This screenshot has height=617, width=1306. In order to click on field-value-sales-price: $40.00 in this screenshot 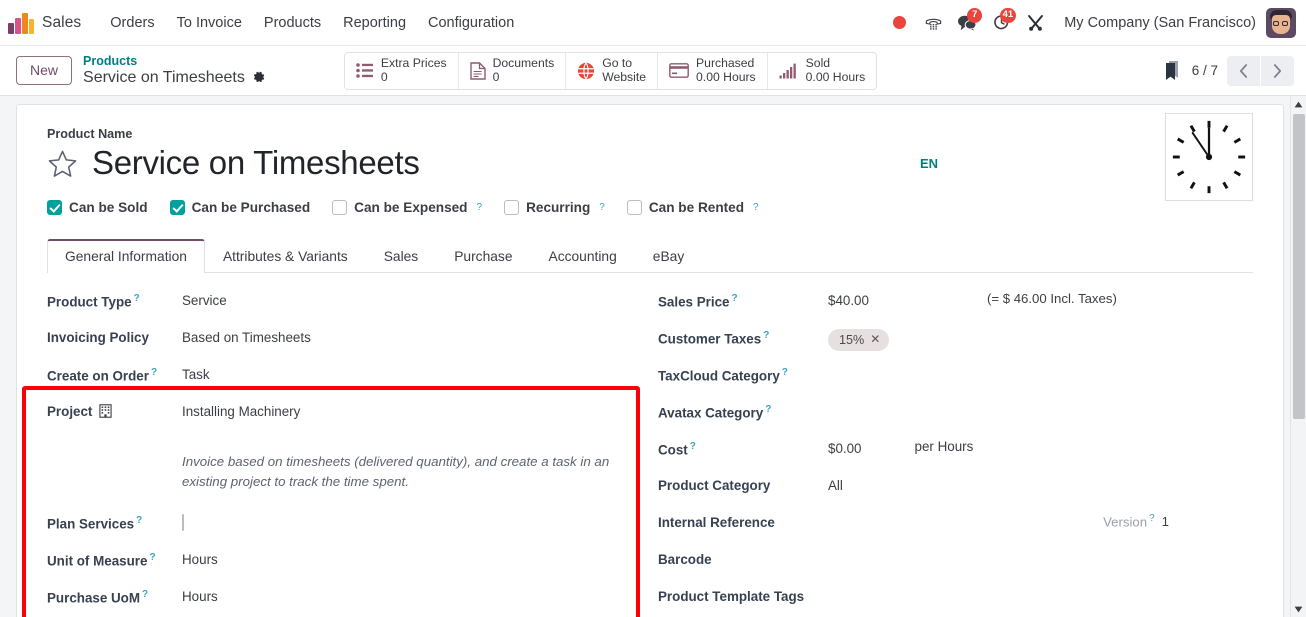, I will do `click(848, 300)`.